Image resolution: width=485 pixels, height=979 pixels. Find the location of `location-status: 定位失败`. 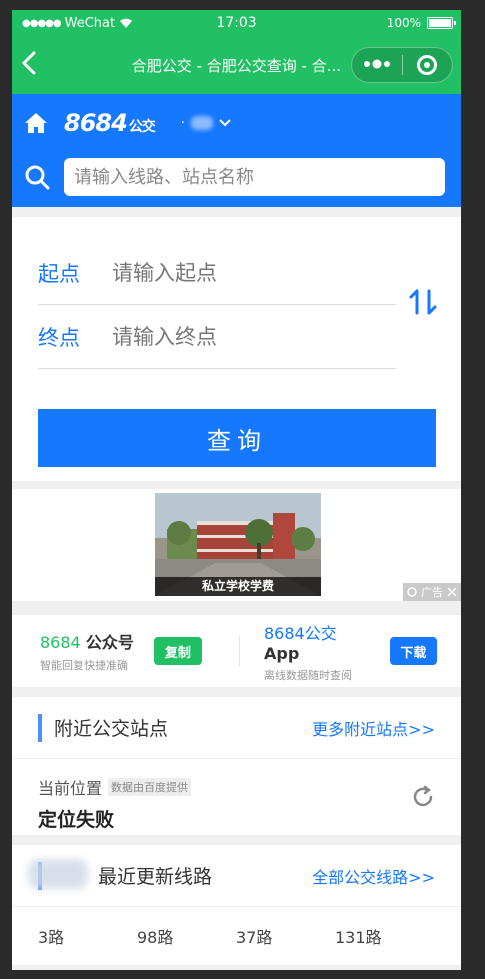

location-status: 定位失败 is located at coordinates (76, 820).